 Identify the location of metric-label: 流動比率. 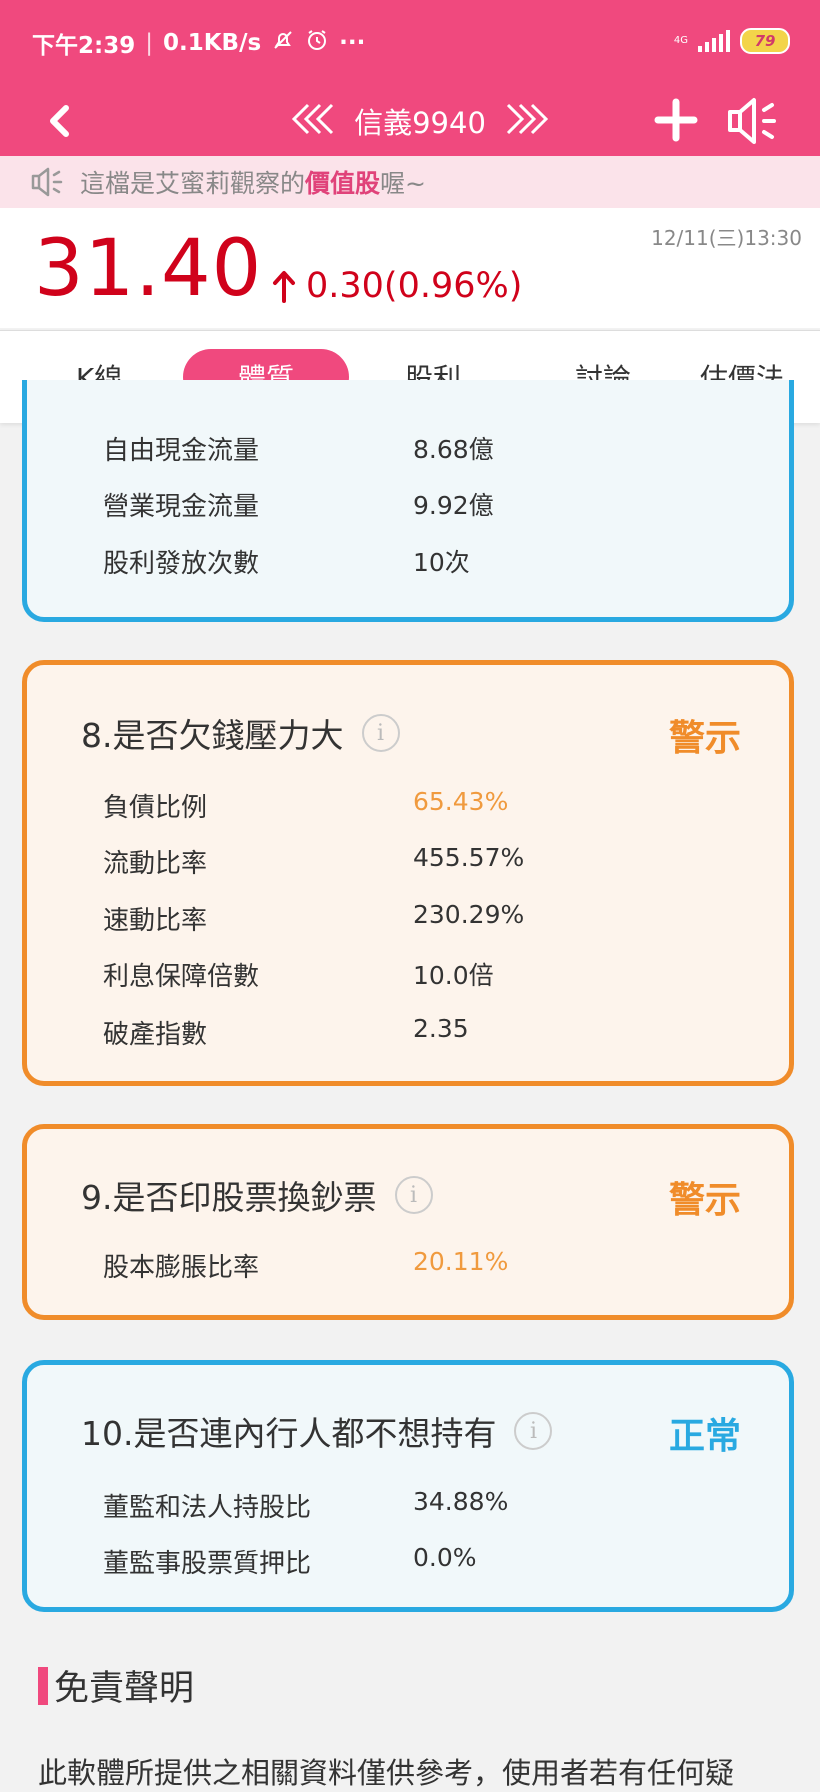
(155, 864).